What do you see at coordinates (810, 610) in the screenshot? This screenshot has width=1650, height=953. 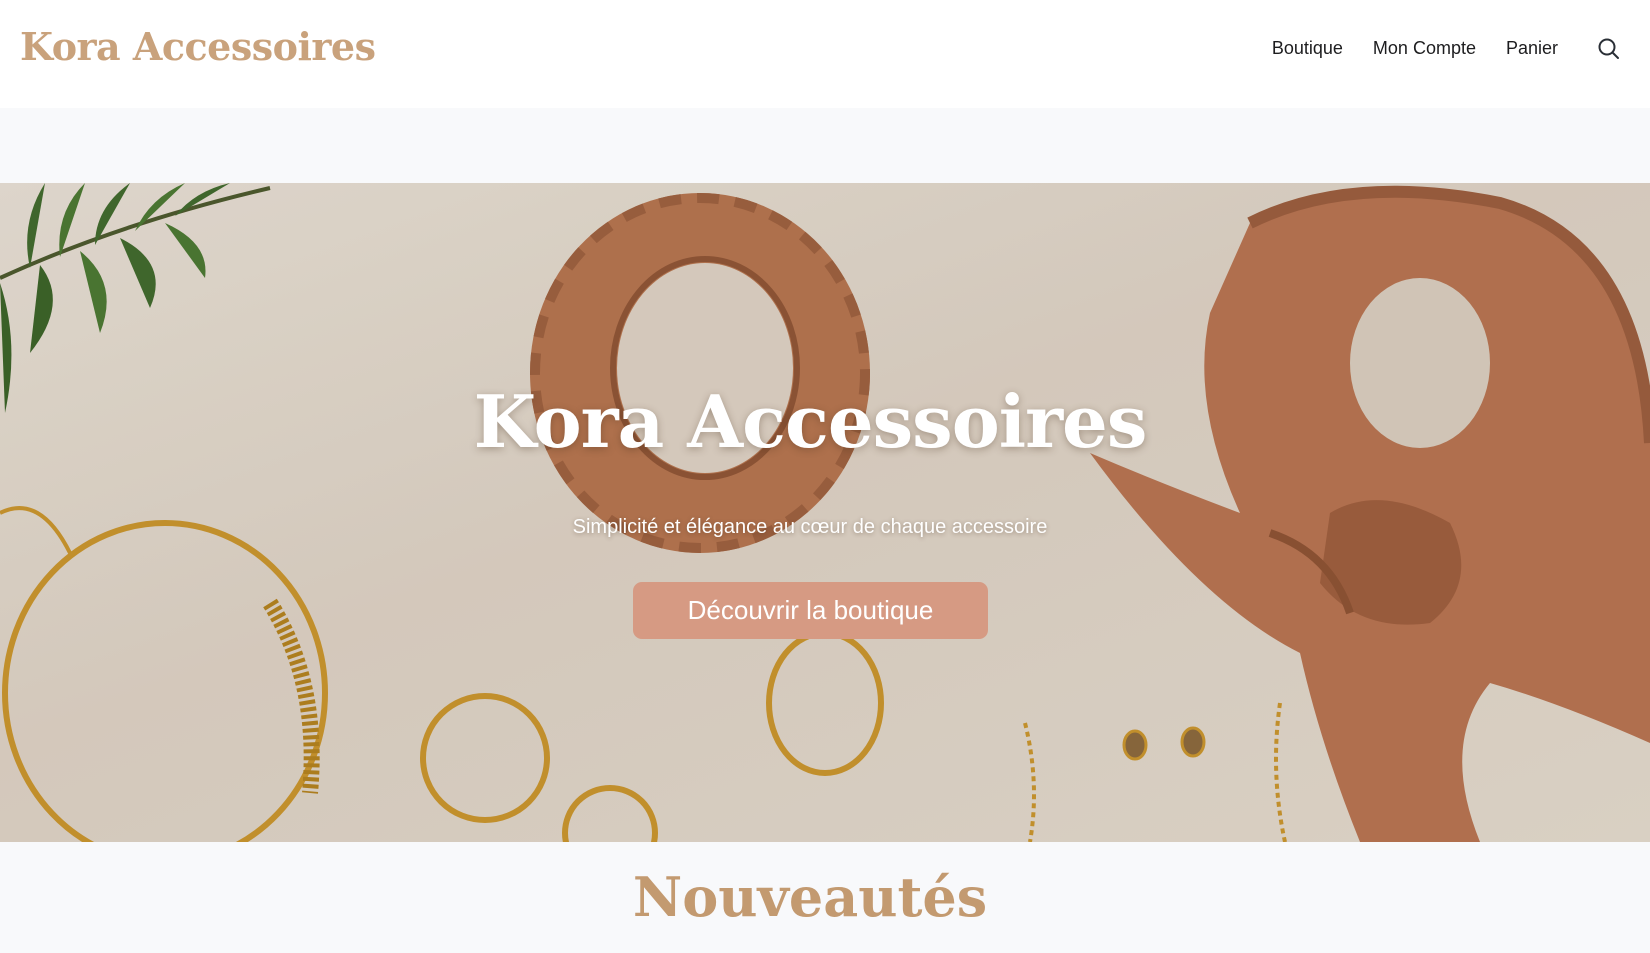 I see `discover-shop-button: Découvrir la boutique` at bounding box center [810, 610].